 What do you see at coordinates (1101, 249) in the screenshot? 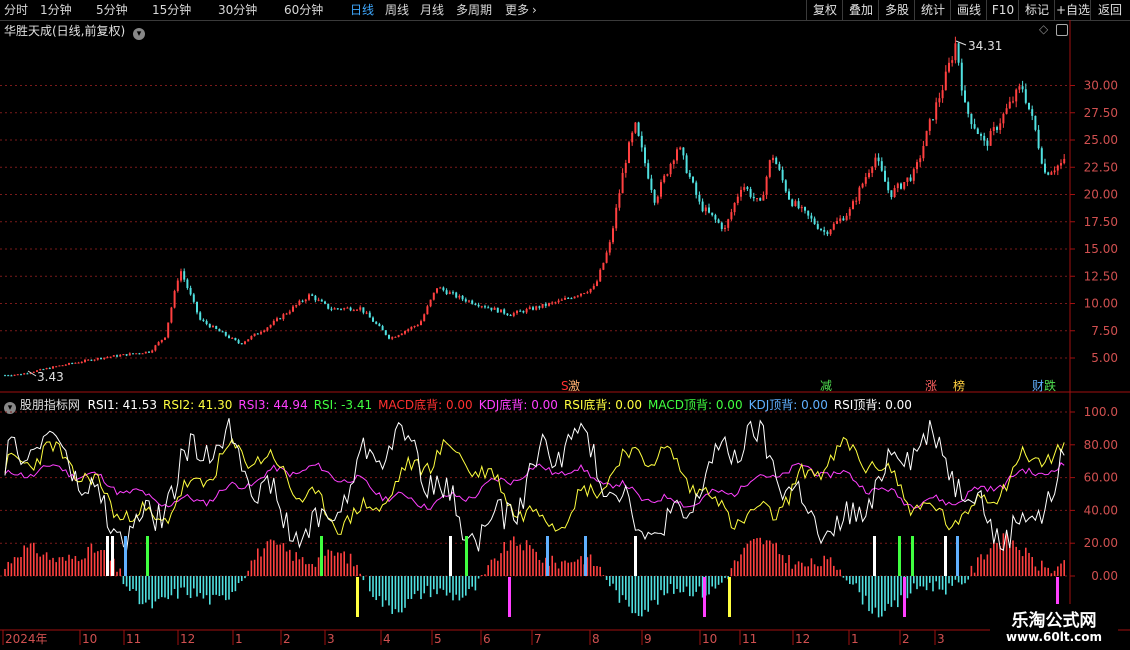
I see `price-tick-label: 15.00` at bounding box center [1101, 249].